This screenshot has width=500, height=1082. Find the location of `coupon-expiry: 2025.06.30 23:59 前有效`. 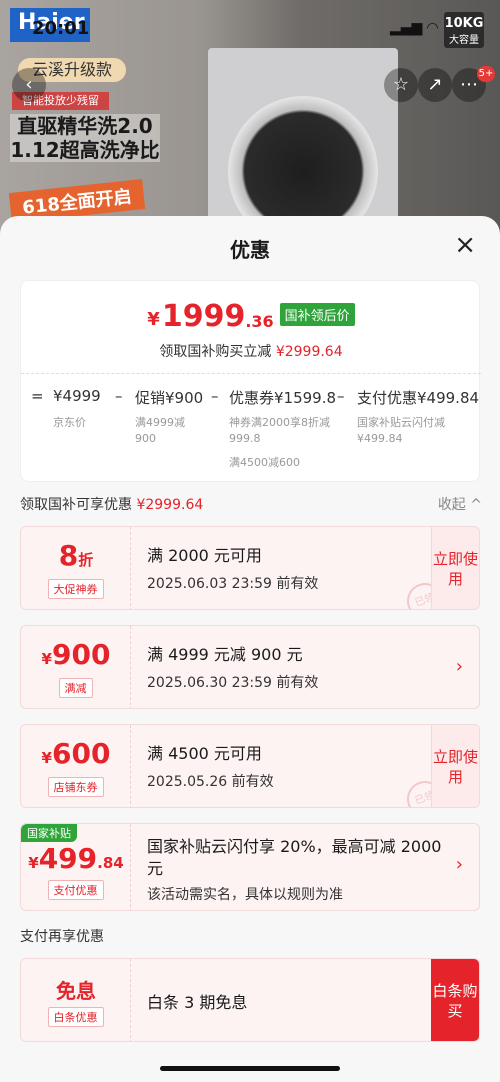

coupon-expiry: 2025.06.30 23:59 前有效 is located at coordinates (233, 683).